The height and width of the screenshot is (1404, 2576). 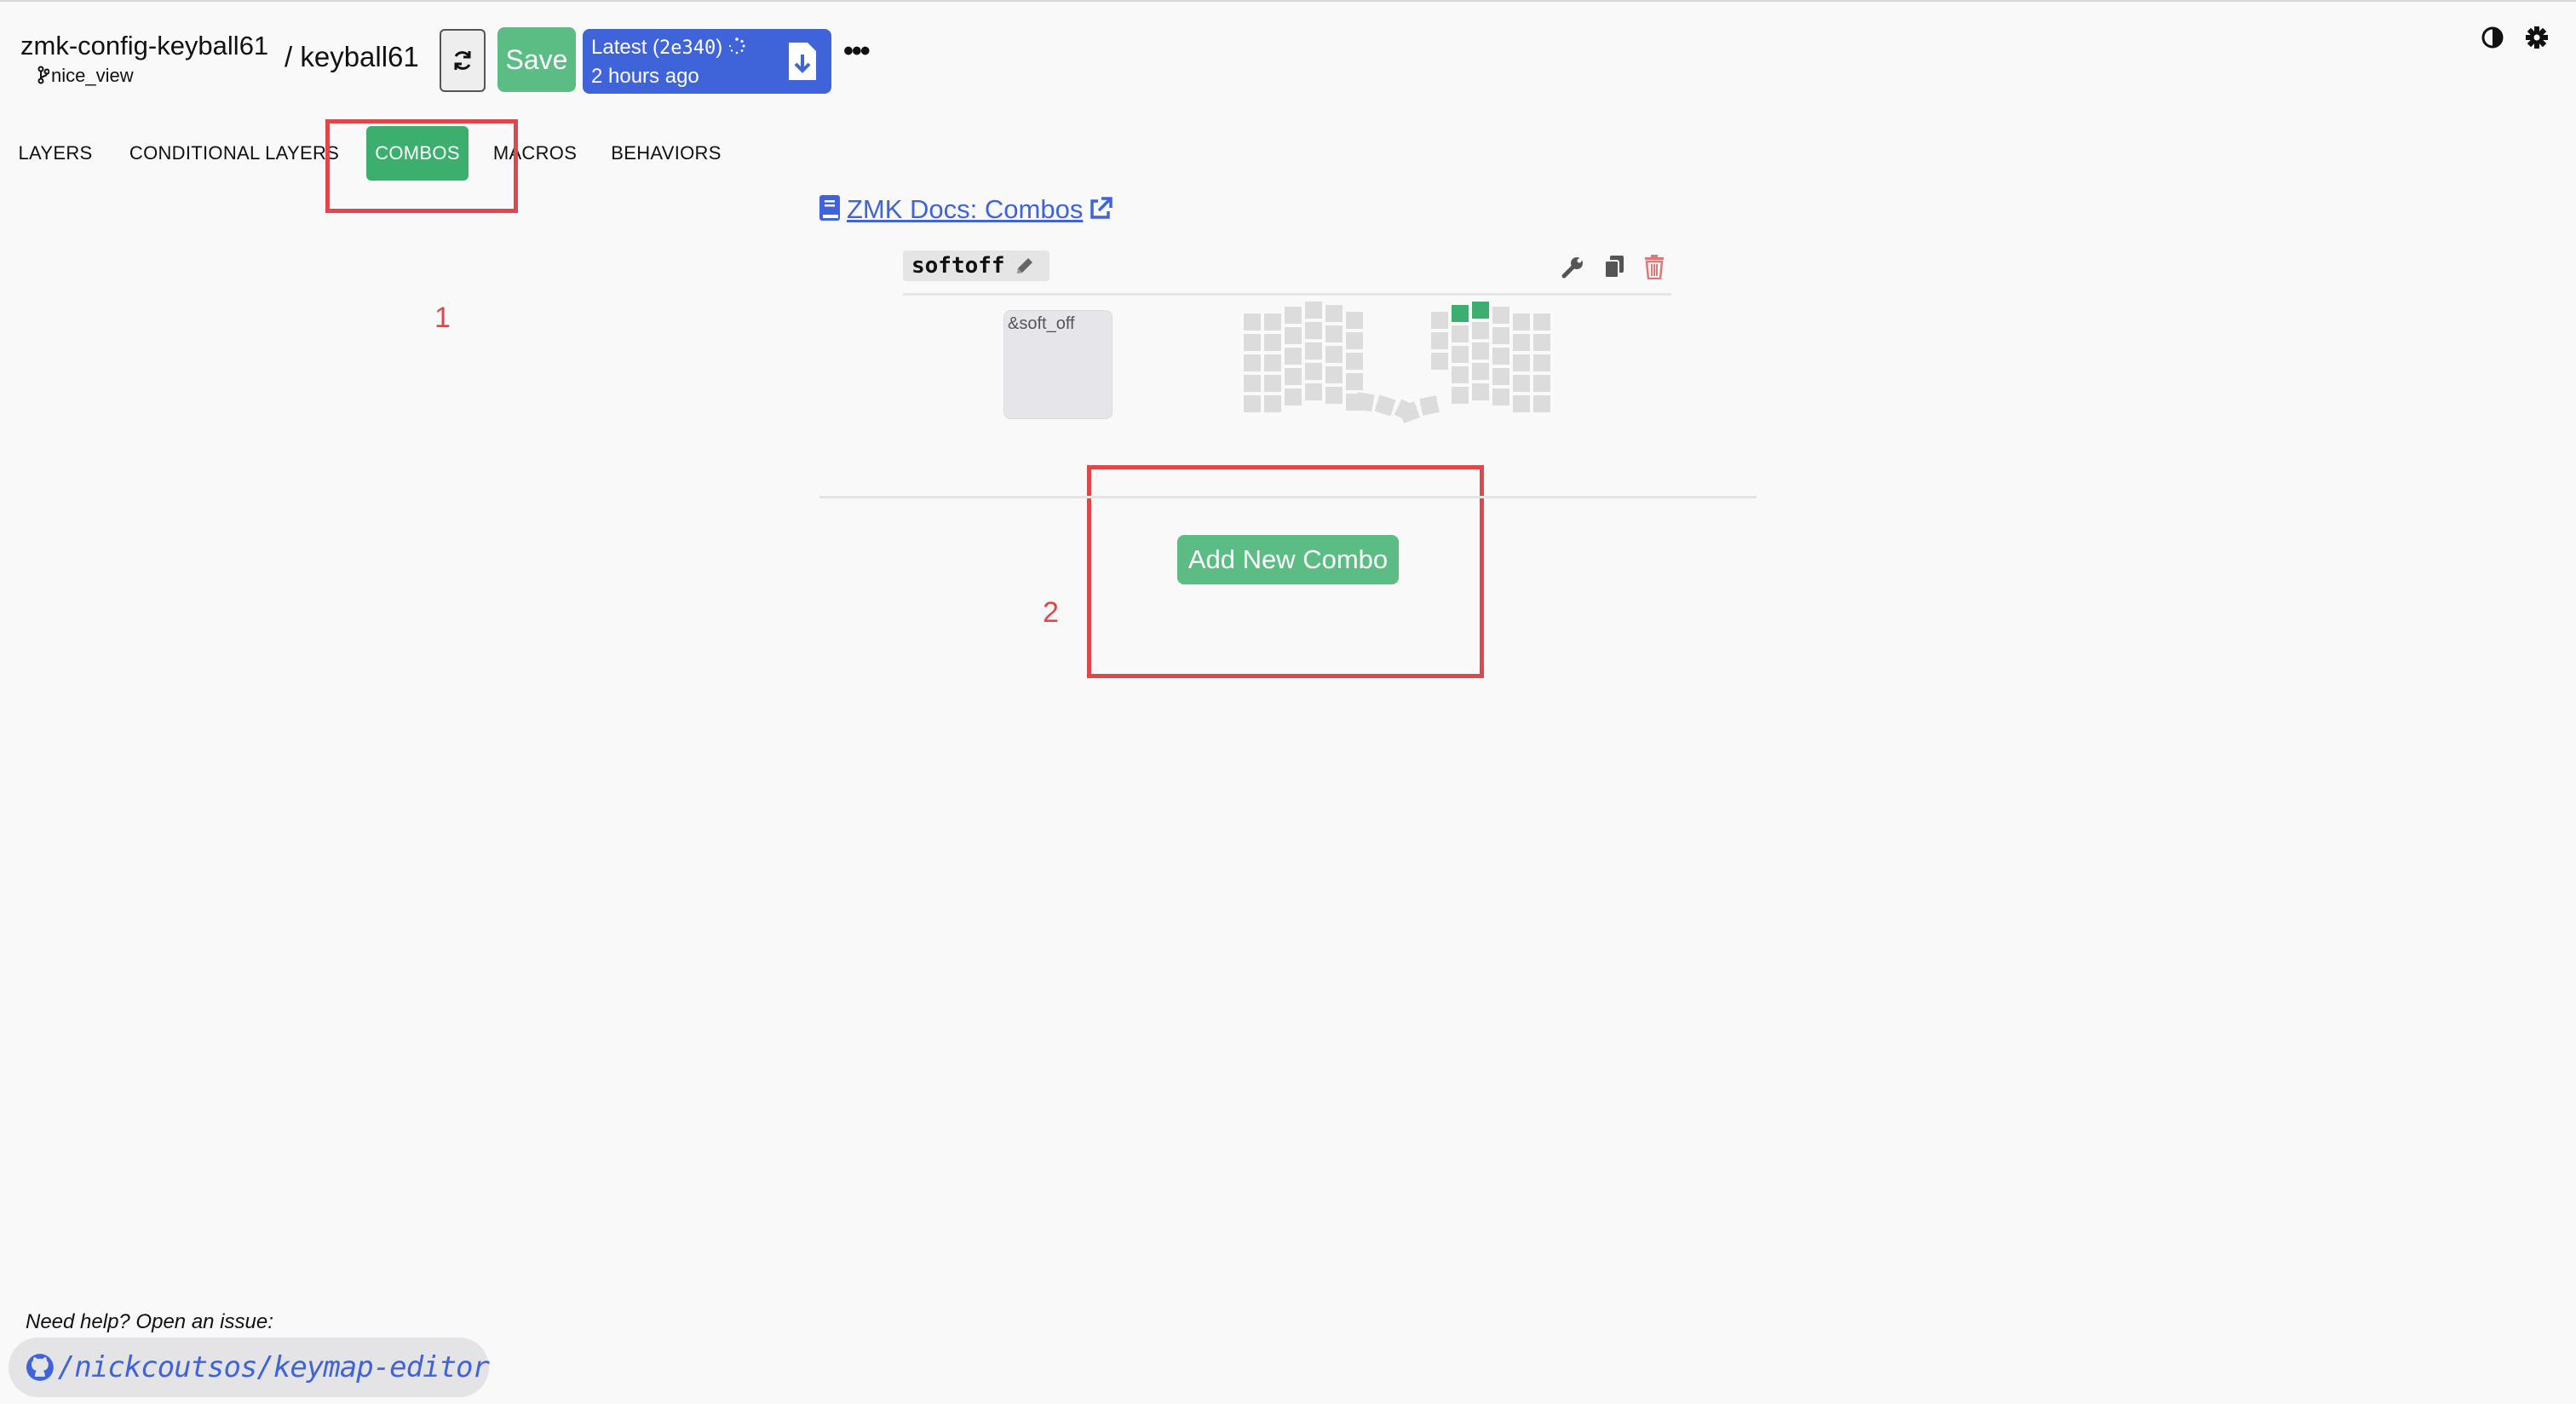 What do you see at coordinates (443, 318) in the screenshot?
I see `annotation-number-1: 1` at bounding box center [443, 318].